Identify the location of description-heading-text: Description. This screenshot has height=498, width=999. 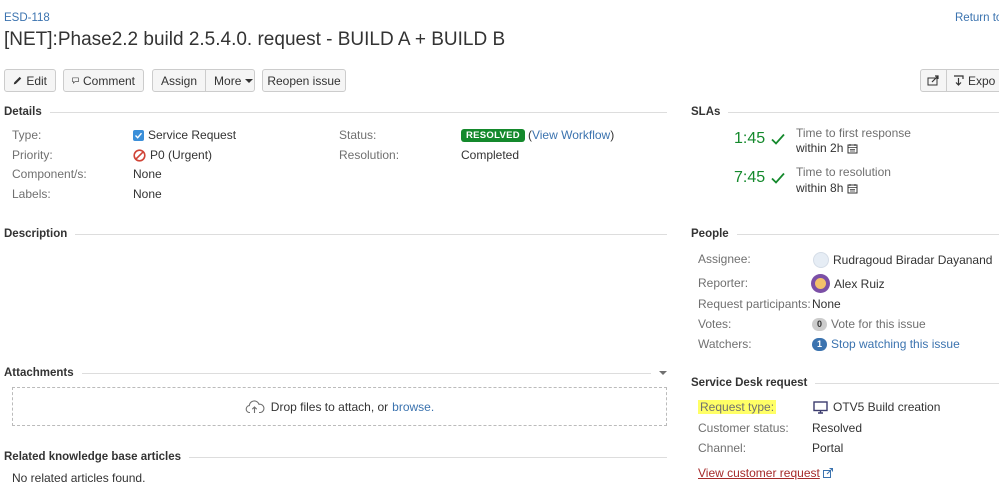
(36, 234).